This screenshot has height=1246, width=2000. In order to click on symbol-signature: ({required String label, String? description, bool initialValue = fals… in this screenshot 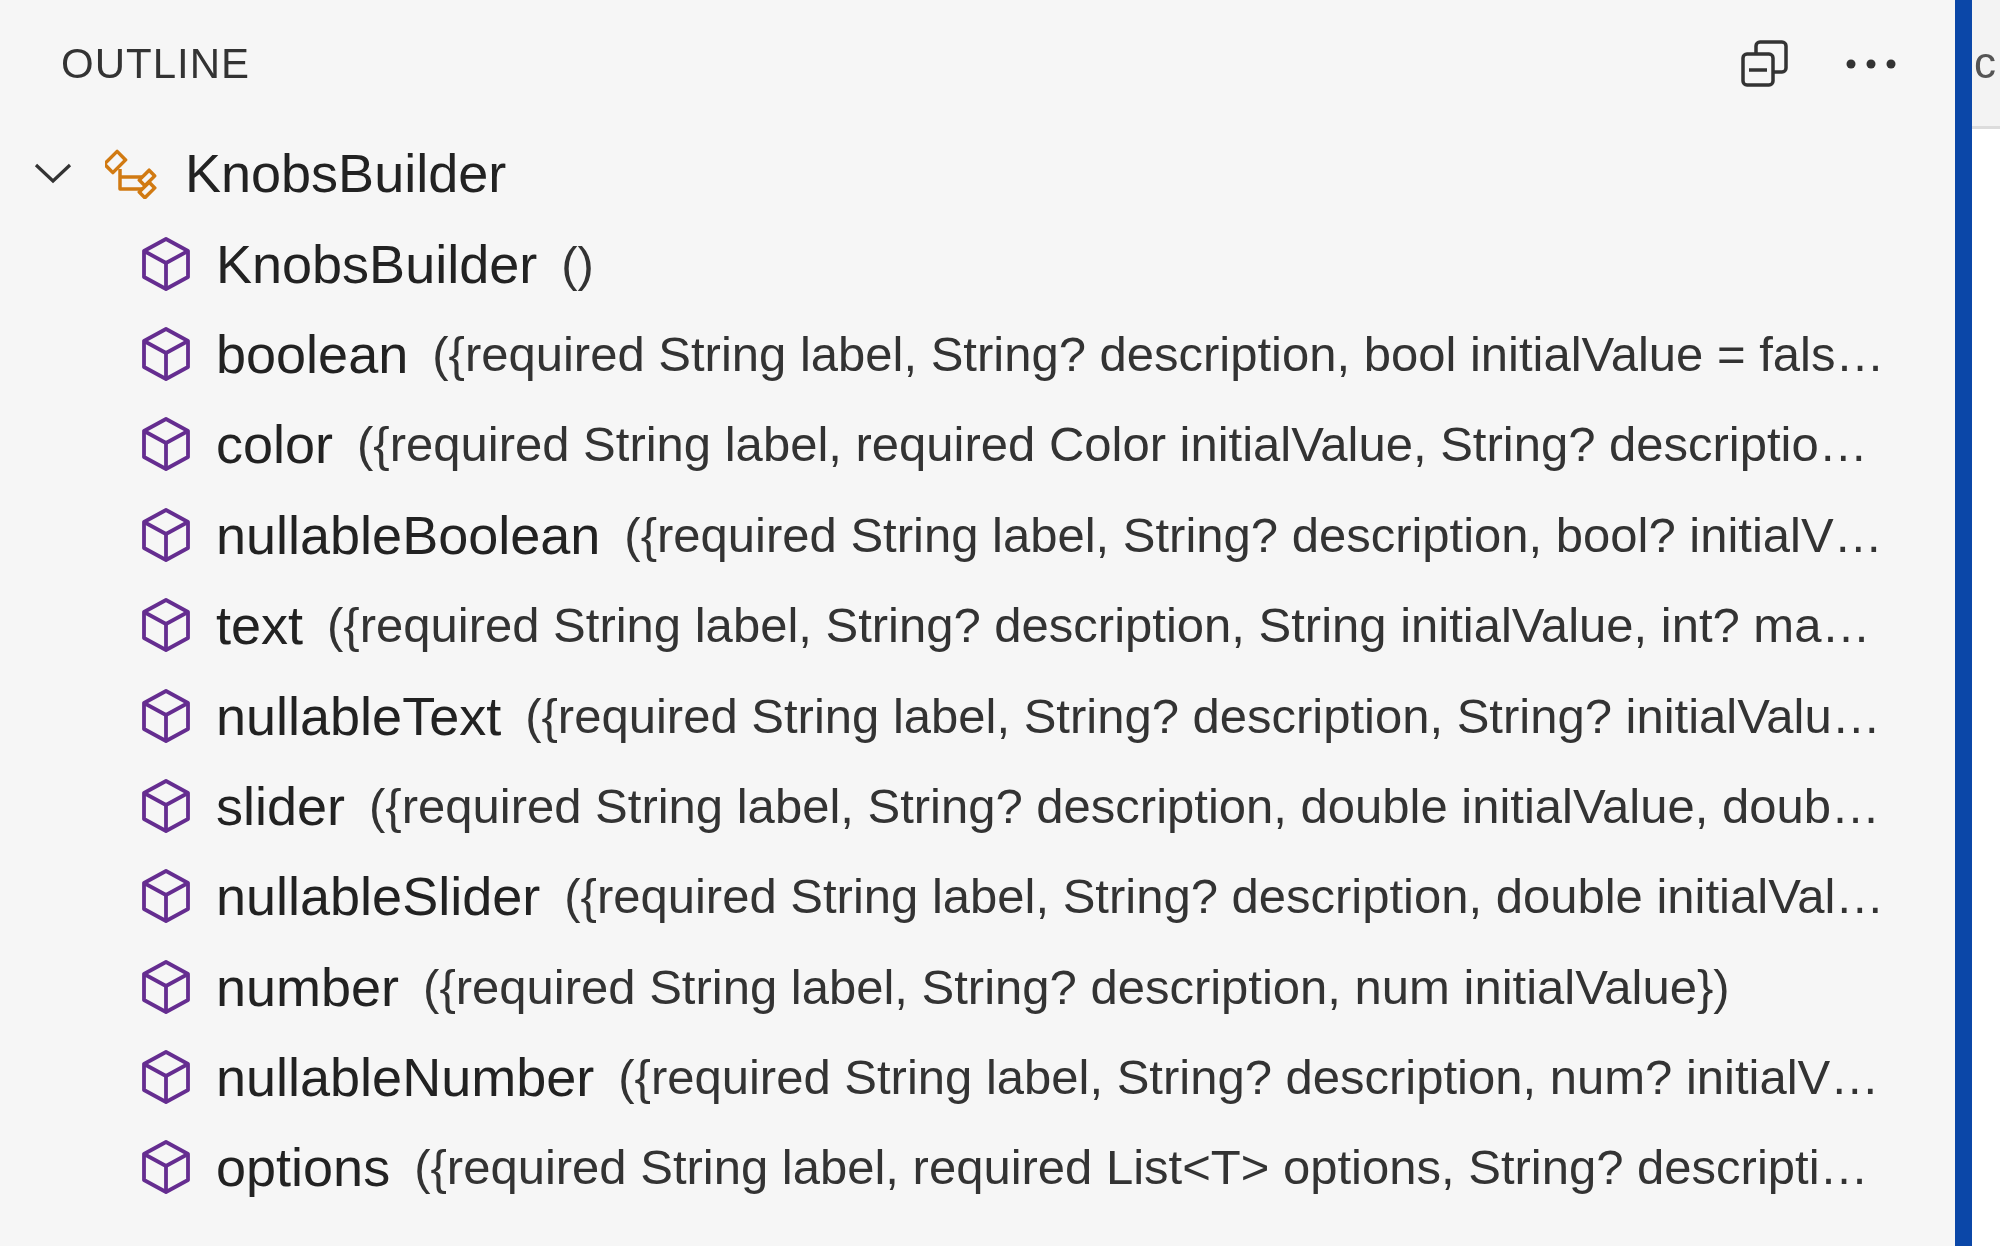, I will do `click(1158, 353)`.